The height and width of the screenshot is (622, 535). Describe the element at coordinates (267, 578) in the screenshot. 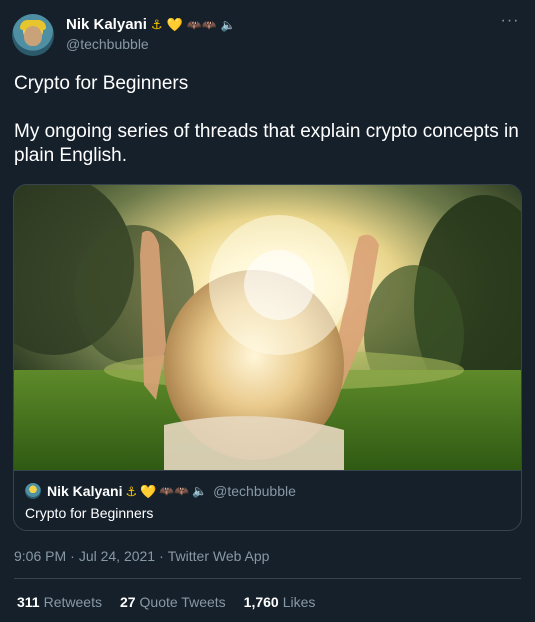

I see `divider` at that location.